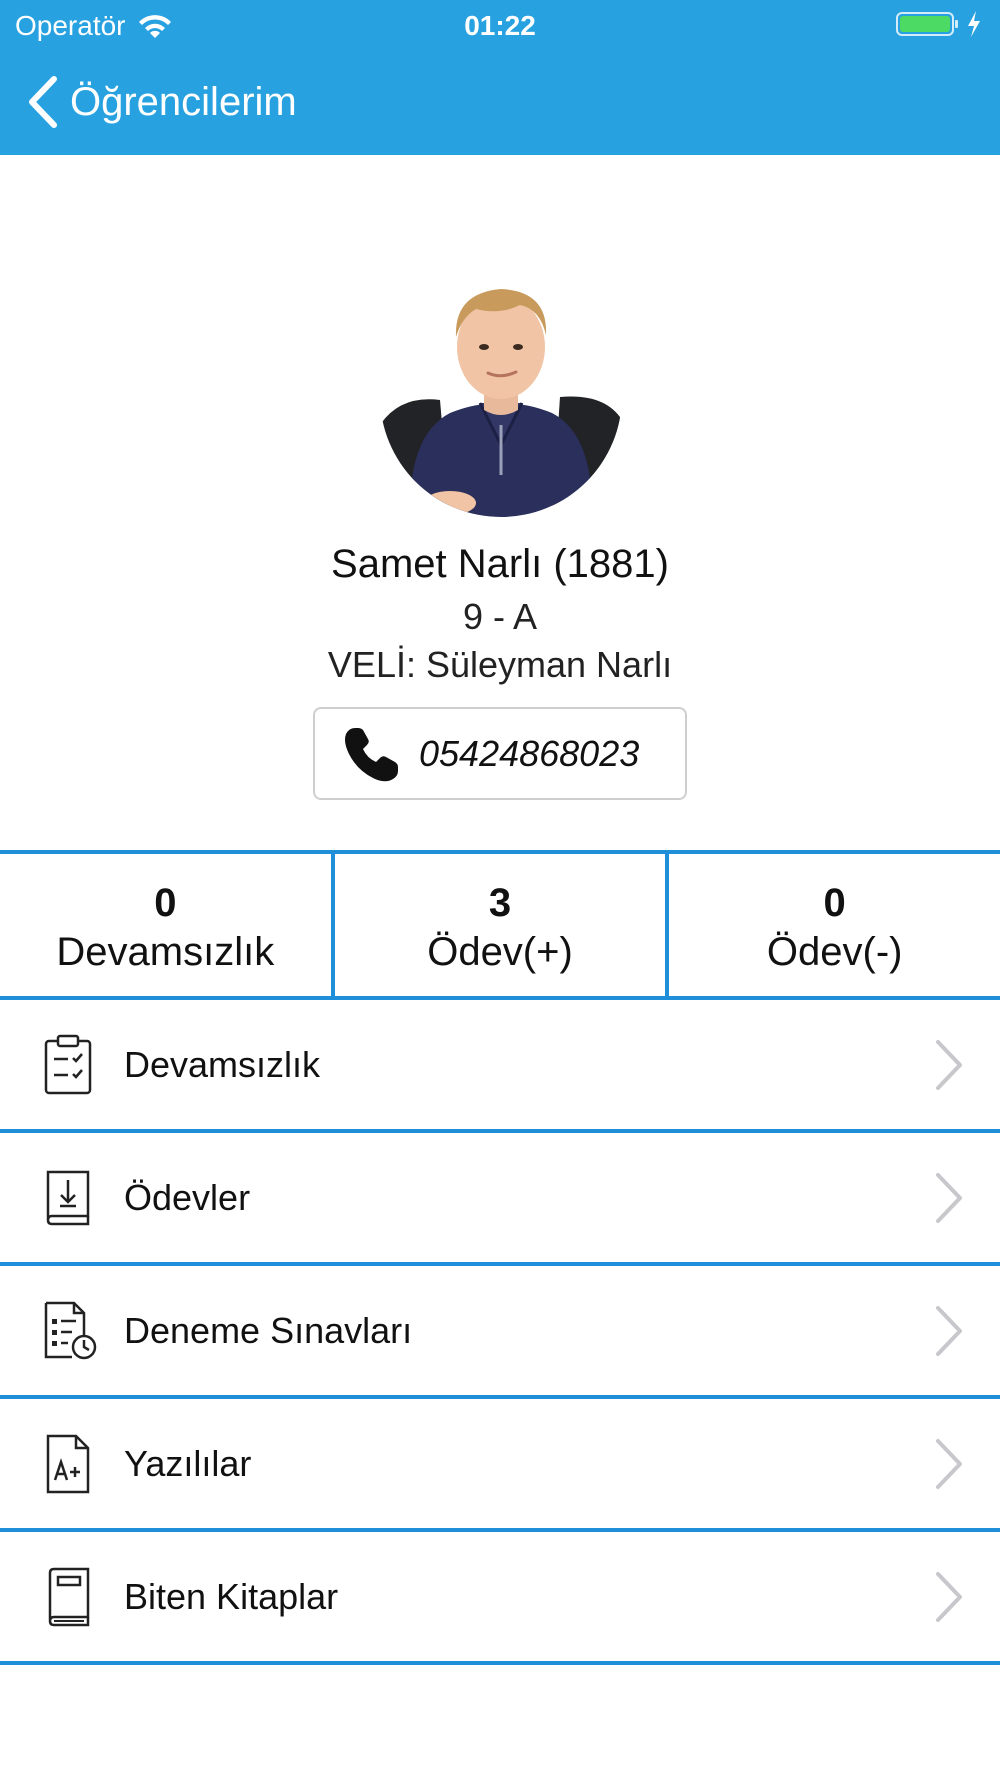 This screenshot has width=1000, height=1778. I want to click on navigation-bar: Öğrencilerim, so click(500, 102).